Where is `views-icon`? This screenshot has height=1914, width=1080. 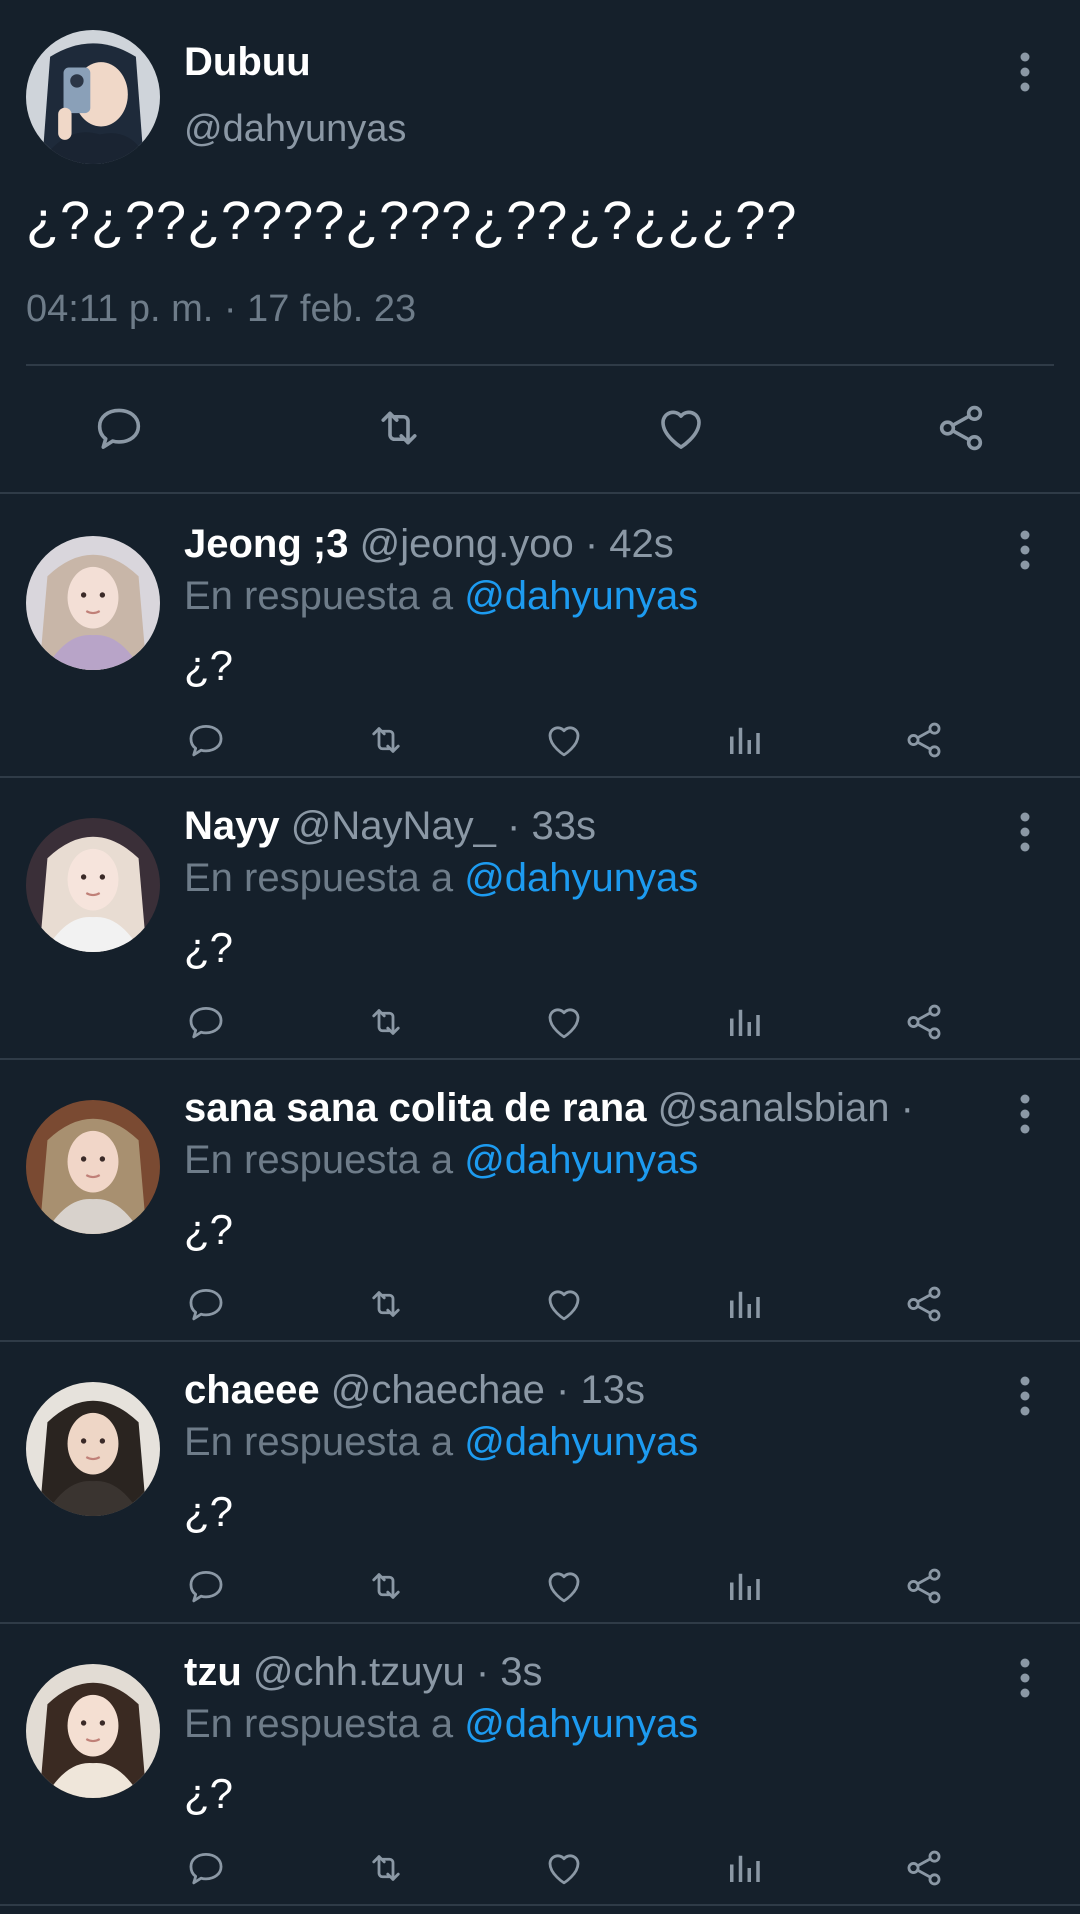 views-icon is located at coordinates (745, 740).